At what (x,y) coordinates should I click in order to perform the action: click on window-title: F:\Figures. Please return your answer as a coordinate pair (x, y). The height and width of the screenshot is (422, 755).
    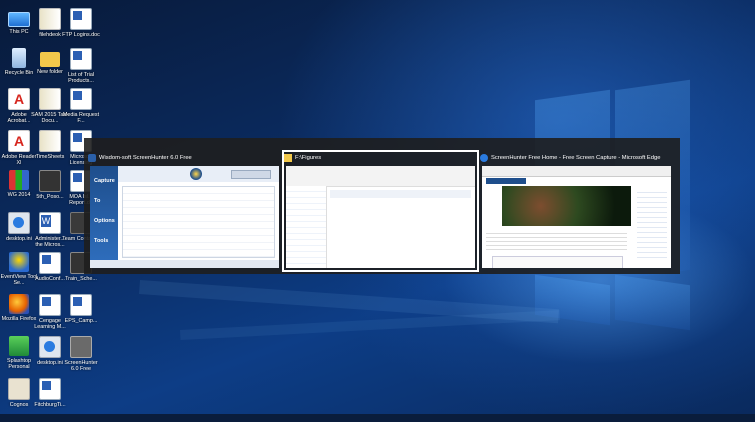
    Looking at the image, I should click on (308, 158).